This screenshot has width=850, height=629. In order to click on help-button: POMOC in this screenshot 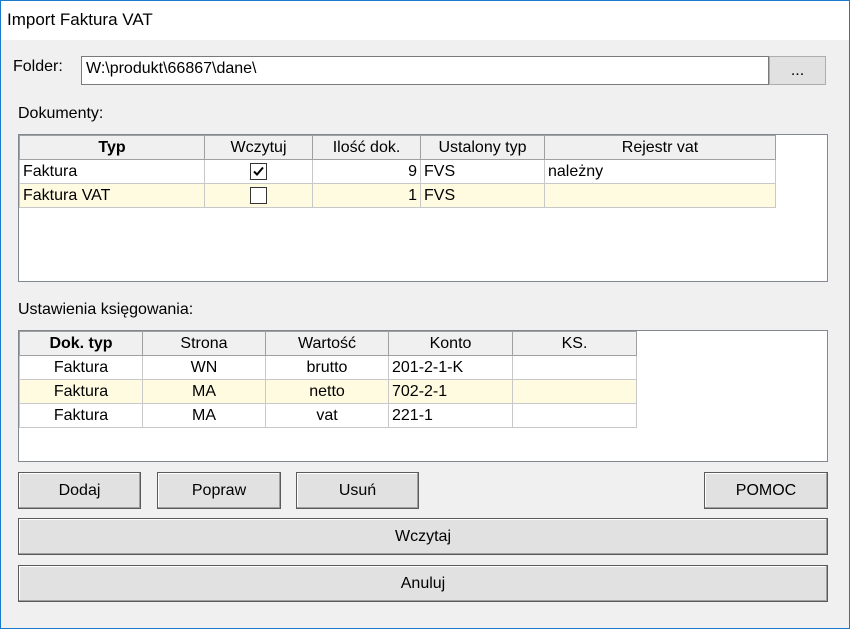, I will do `click(766, 490)`.